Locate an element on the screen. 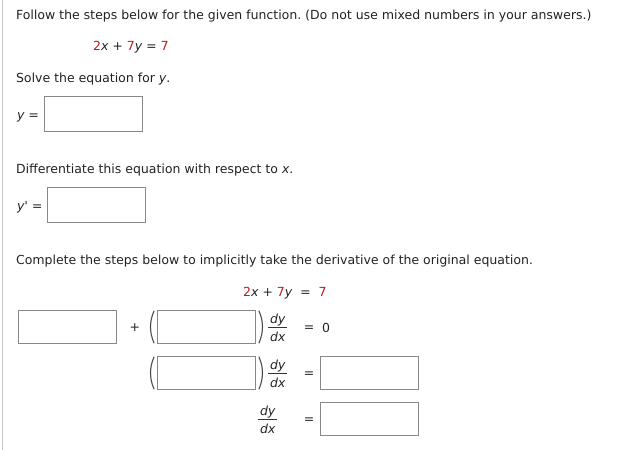  answer-label: y' = is located at coordinates (29, 205).